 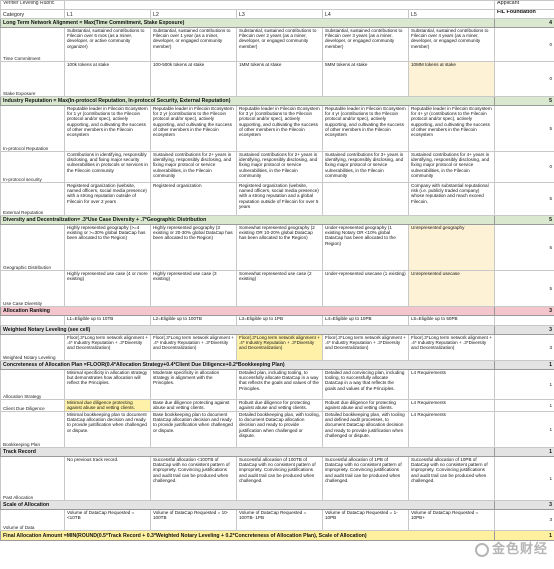 What do you see at coordinates (365, 14) in the screenshot?
I see `level-header: L4` at bounding box center [365, 14].